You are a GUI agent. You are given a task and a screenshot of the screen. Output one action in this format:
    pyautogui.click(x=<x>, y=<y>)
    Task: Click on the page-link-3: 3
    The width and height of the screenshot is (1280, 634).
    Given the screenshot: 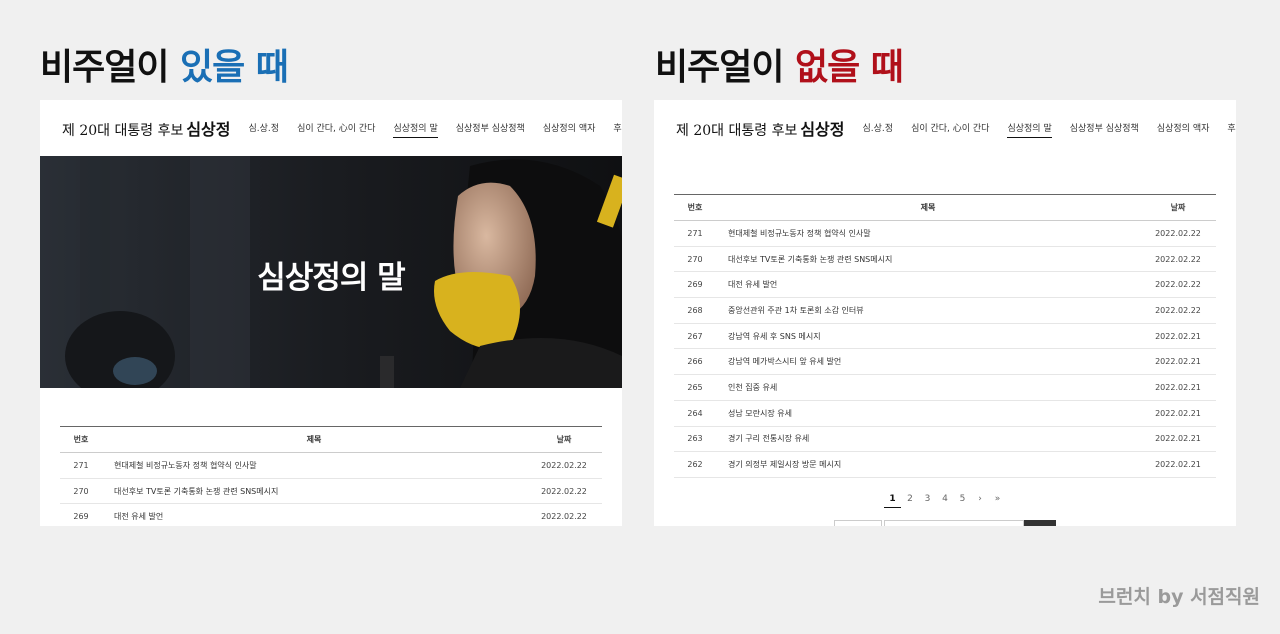 What is the action you would take?
    pyautogui.click(x=928, y=501)
    